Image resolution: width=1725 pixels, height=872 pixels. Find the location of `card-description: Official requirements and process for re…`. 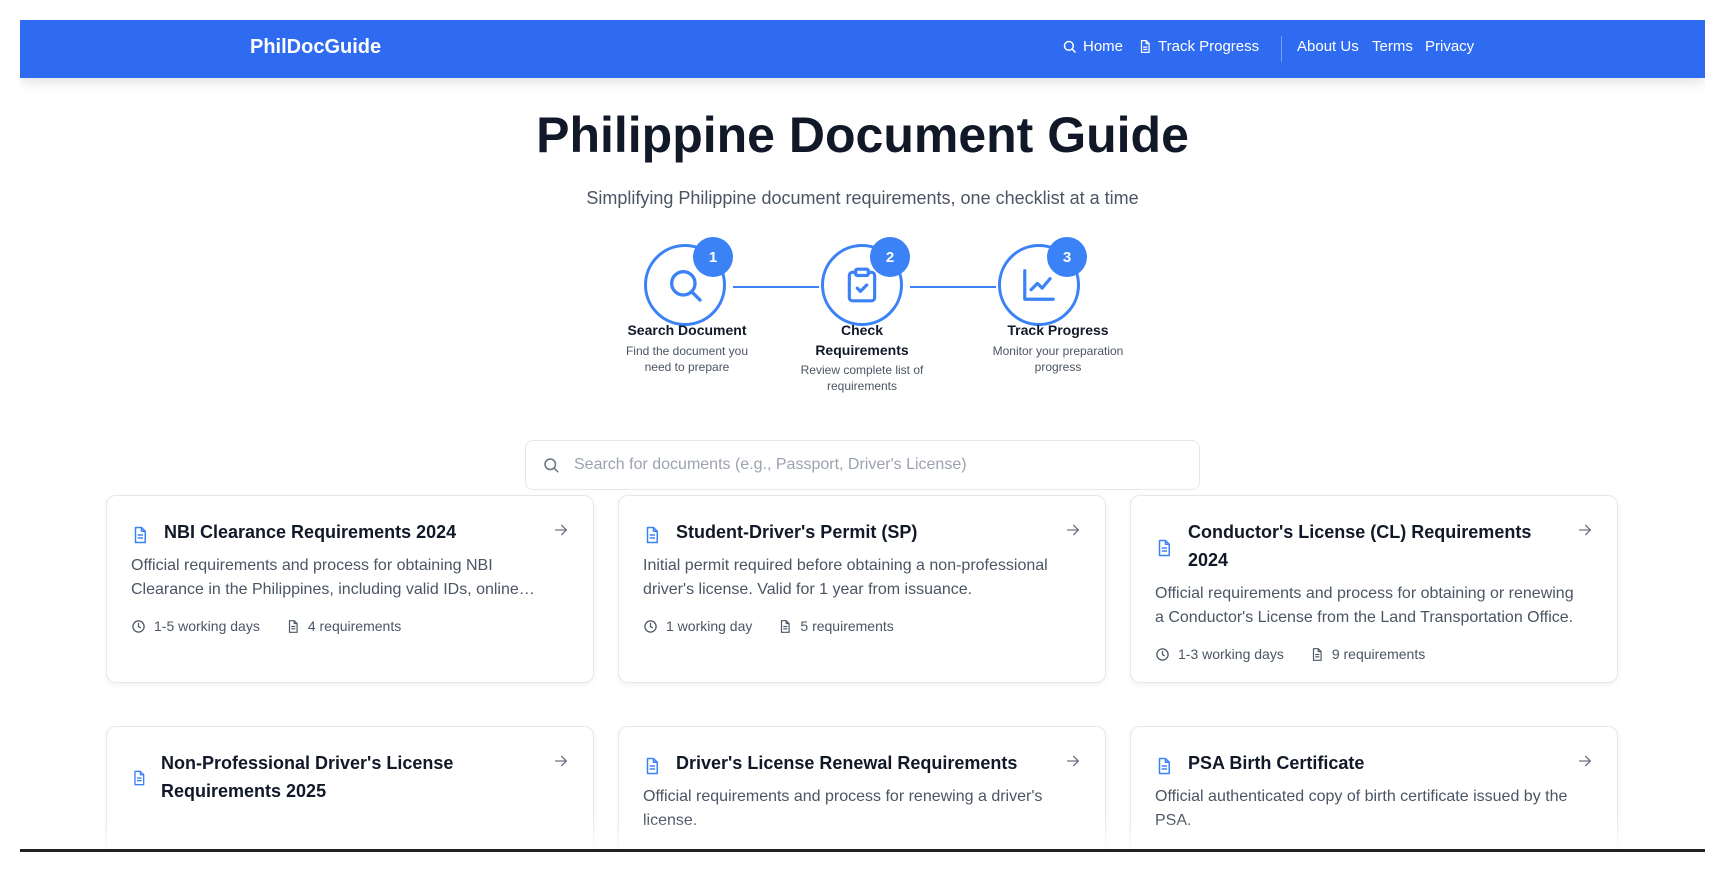

card-description: Official requirements and process for re… is located at coordinates (843, 808).